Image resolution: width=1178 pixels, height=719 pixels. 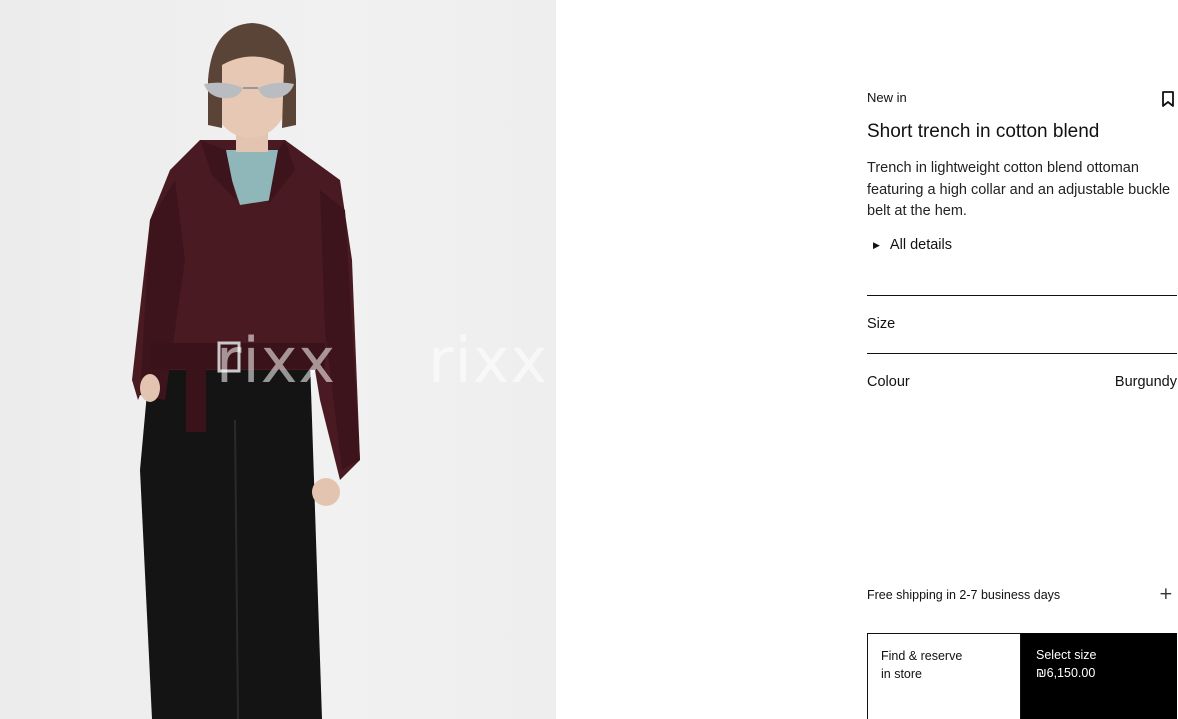 I want to click on all-details-toggle: ▶ All details, so click(x=912, y=245).